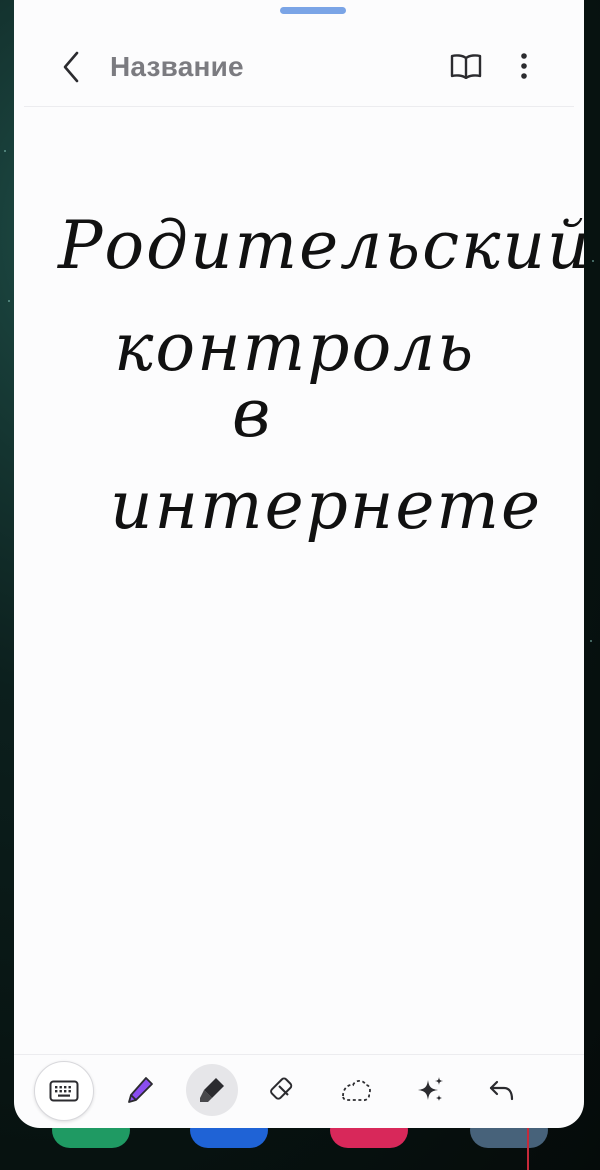  I want to click on handwriting-line: Родительский, so click(320, 245).